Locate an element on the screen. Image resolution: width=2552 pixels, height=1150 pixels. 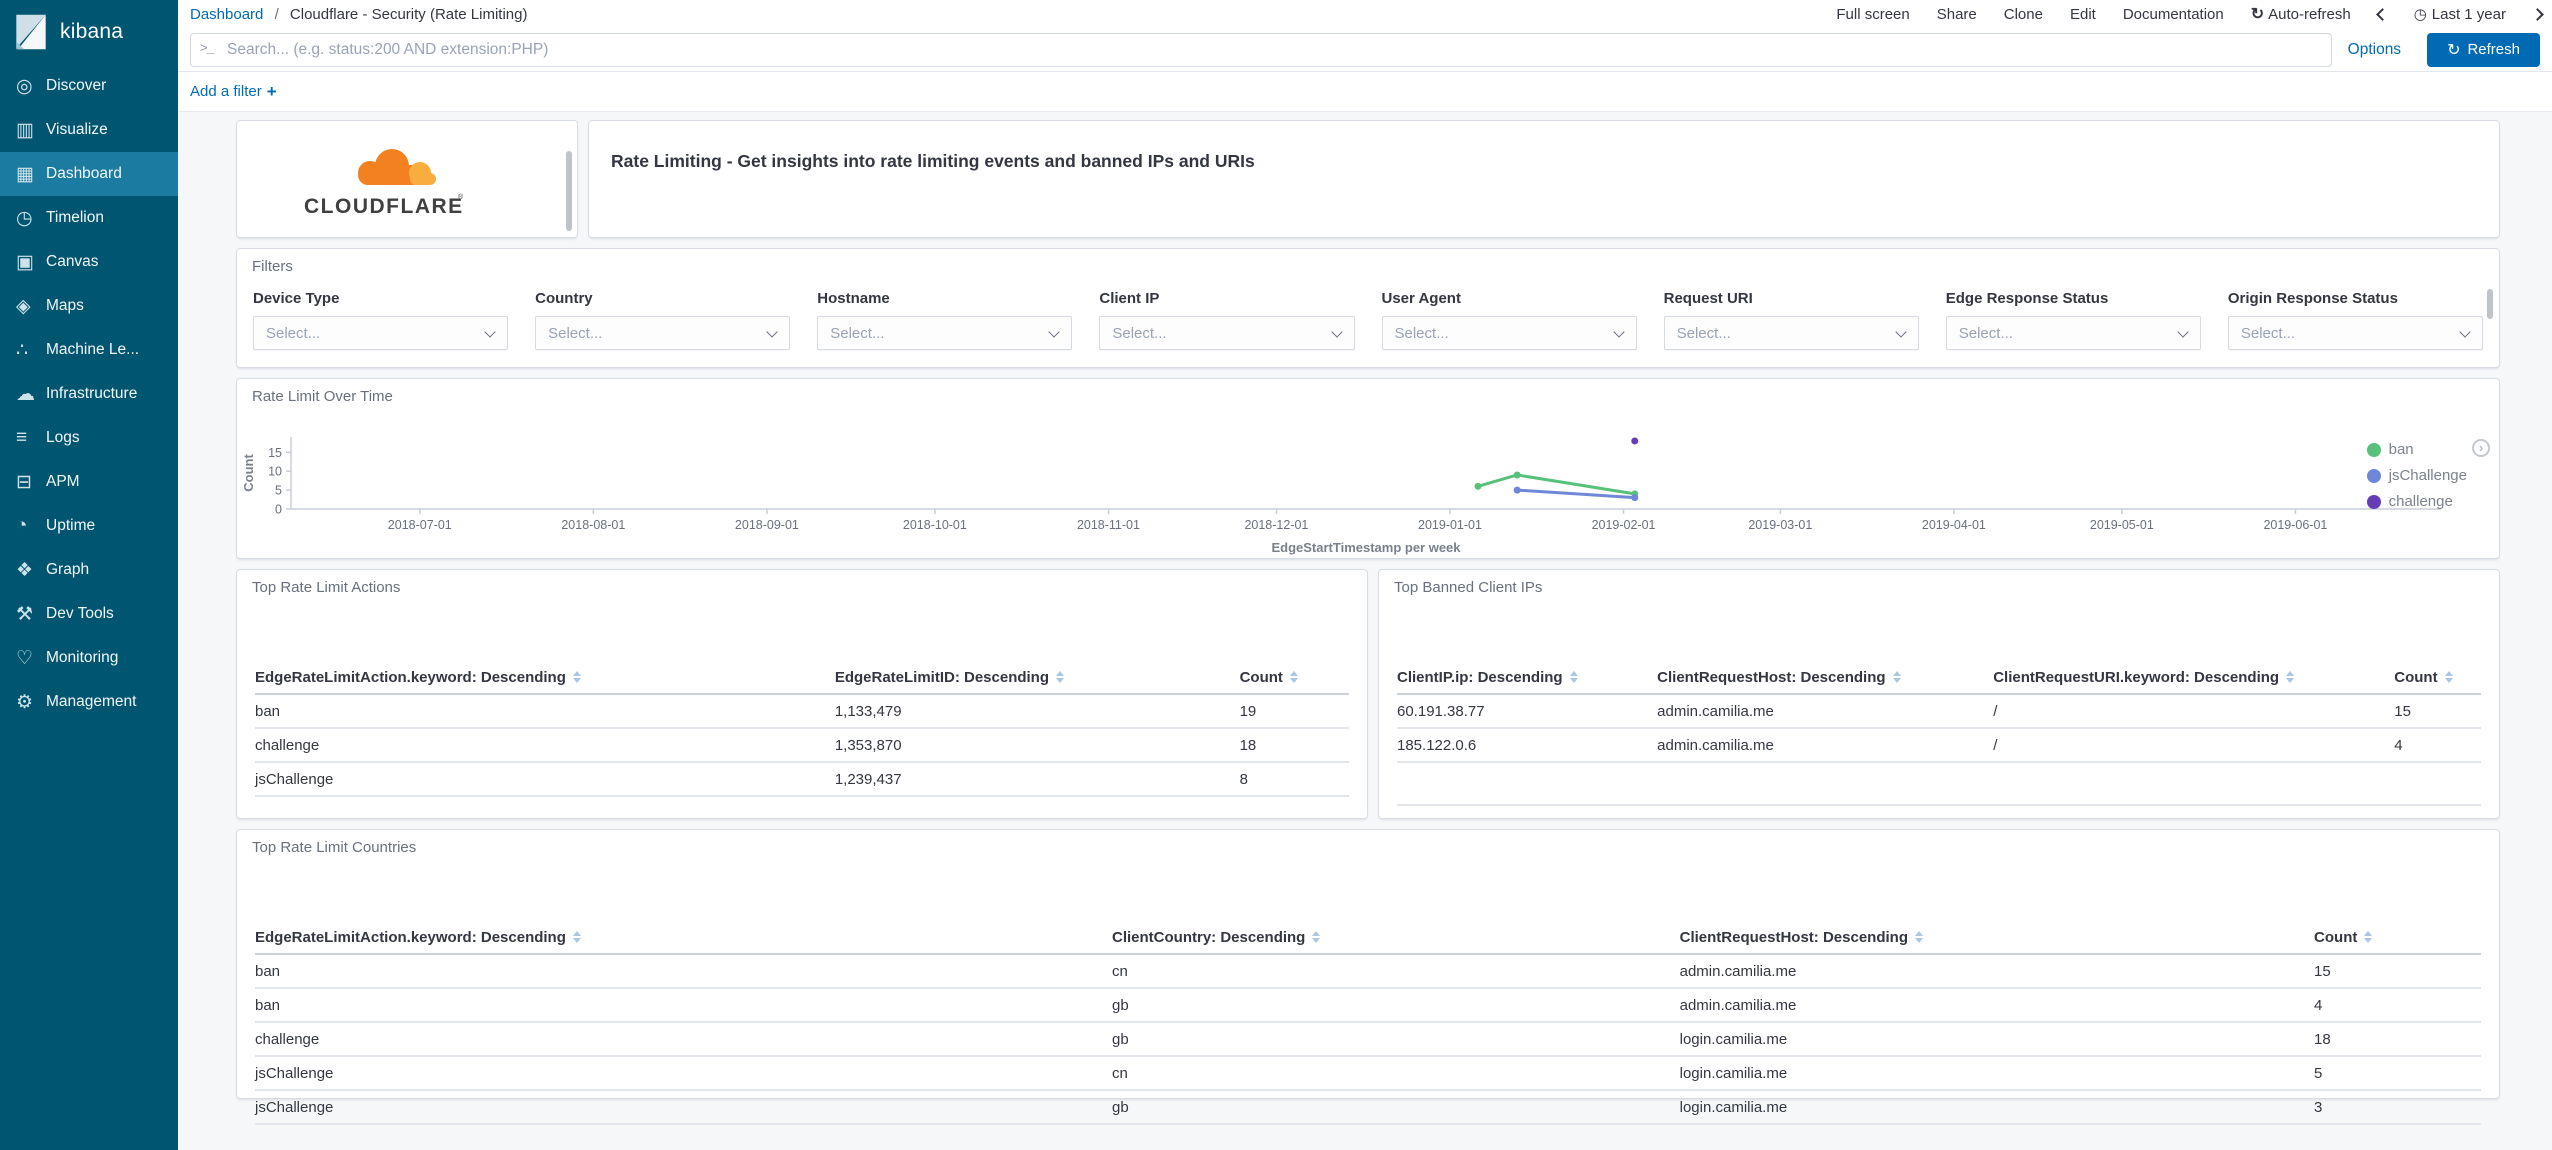
table-row: jsChallenge gb login.camilia.me 3 is located at coordinates (1368, 1108).